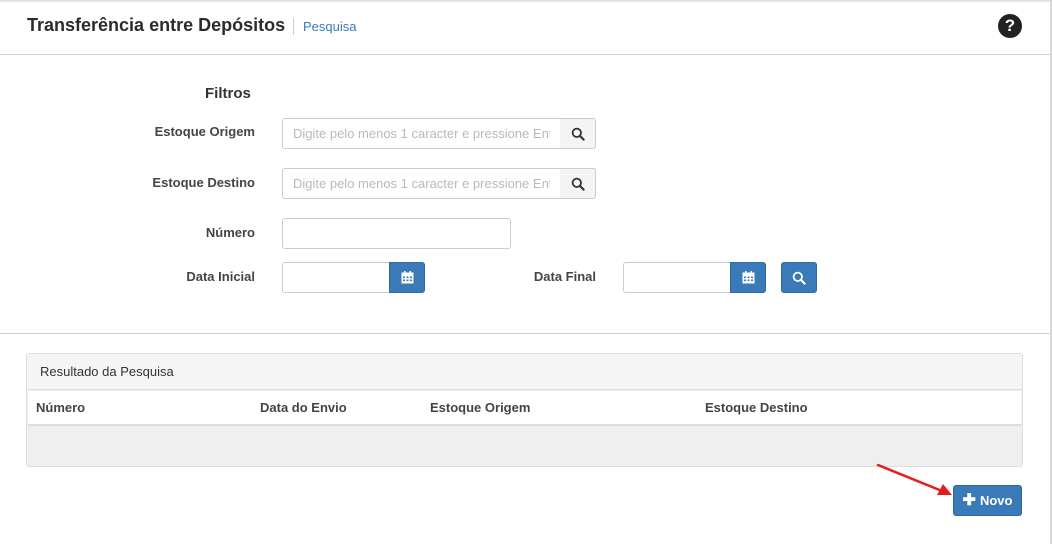 The image size is (1052, 544). Describe the element at coordinates (756, 407) in the screenshot. I see `column-header-estoque-destino: Estoque Destino` at that location.